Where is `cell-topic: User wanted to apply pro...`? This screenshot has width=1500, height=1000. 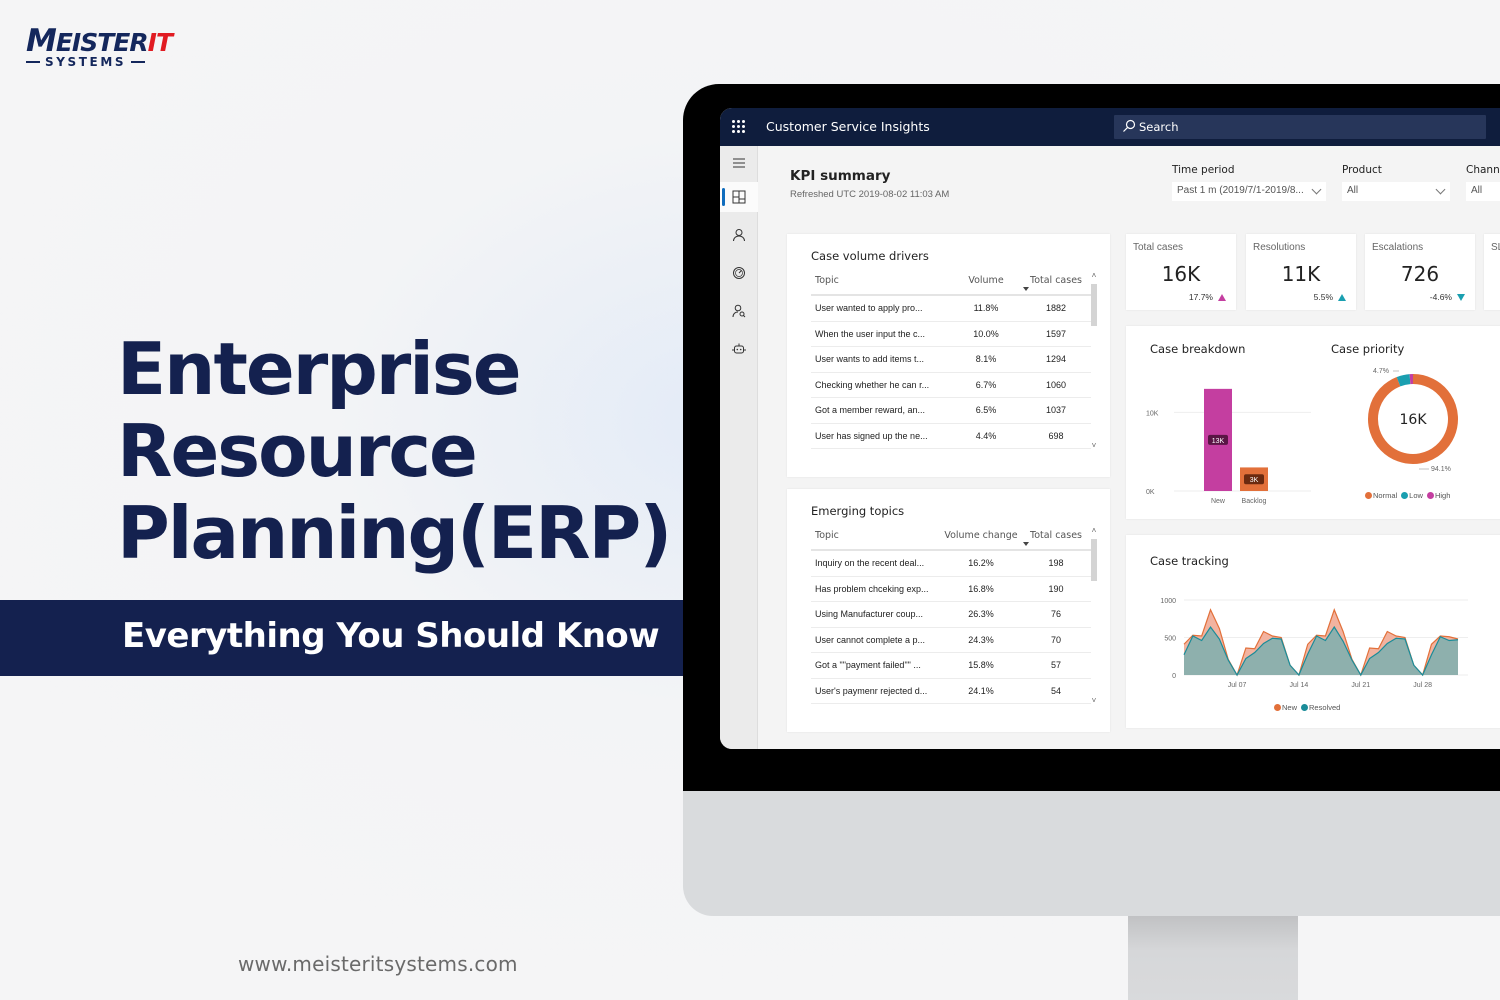 cell-topic: User wanted to apply pro... is located at coordinates (869, 308).